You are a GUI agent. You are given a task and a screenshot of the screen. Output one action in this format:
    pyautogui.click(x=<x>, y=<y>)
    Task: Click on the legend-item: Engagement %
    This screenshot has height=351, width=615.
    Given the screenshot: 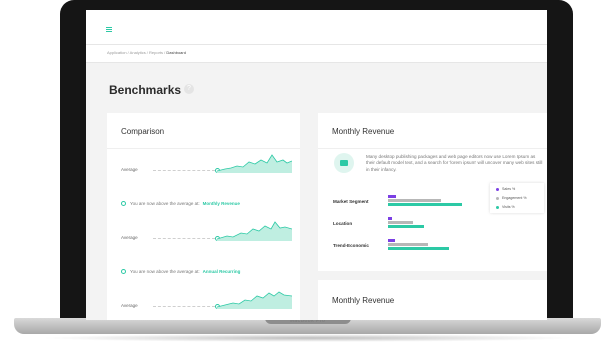 What is the action you would take?
    pyautogui.click(x=511, y=198)
    